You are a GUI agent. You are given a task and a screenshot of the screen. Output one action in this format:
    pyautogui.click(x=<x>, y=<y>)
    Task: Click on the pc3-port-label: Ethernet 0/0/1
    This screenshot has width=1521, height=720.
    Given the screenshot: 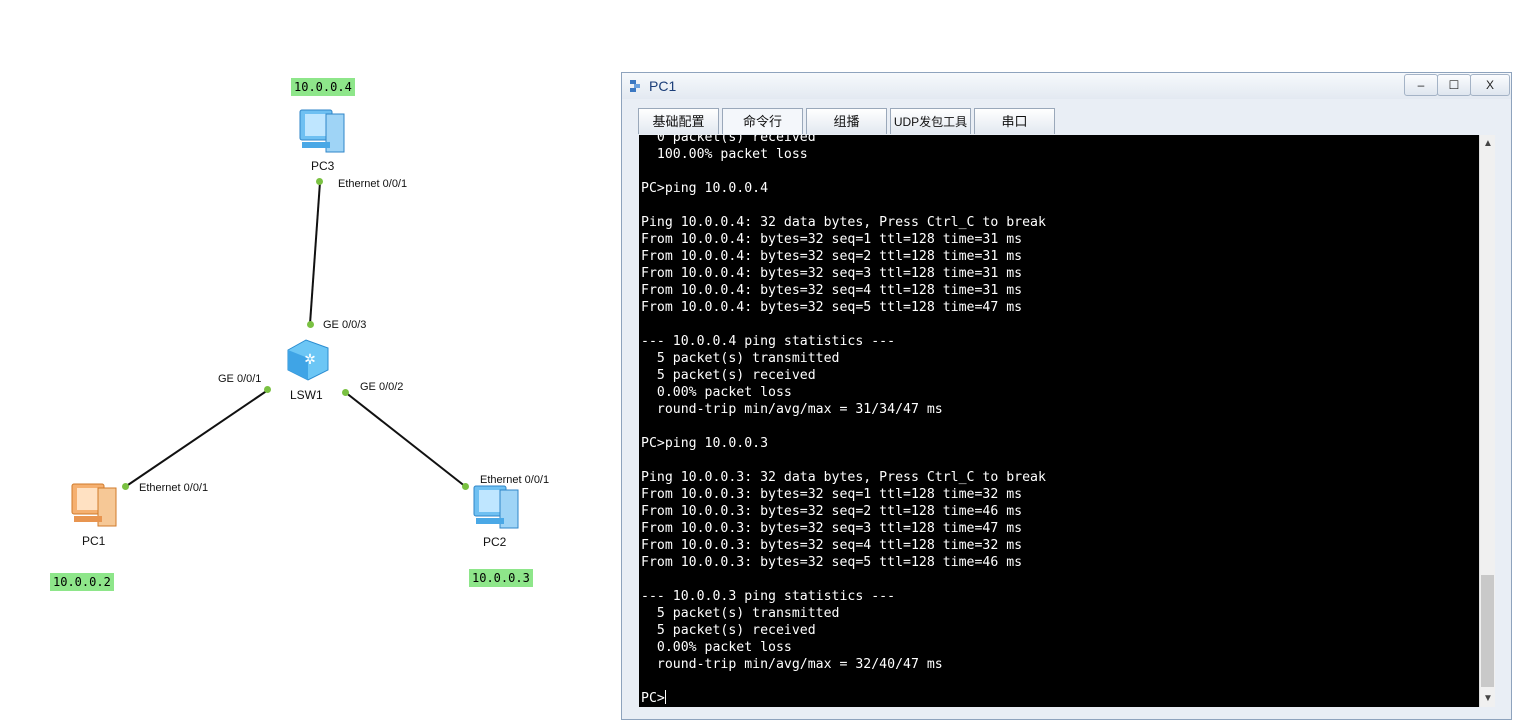 What is the action you would take?
    pyautogui.click(x=373, y=184)
    